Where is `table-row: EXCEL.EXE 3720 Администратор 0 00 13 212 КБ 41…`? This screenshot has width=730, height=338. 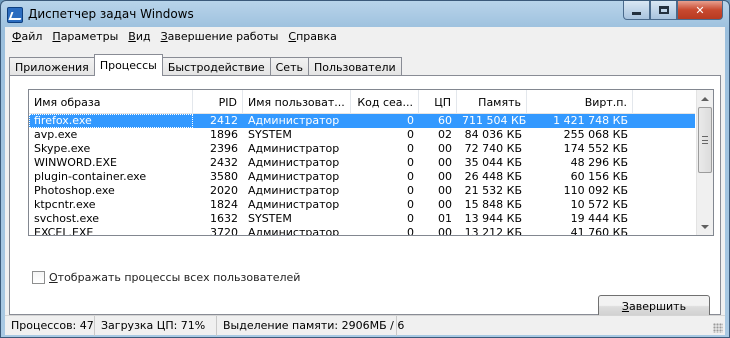
table-row: EXCEL.EXE 3720 Администратор 0 00 13 212 КБ 41… is located at coordinates (362, 231).